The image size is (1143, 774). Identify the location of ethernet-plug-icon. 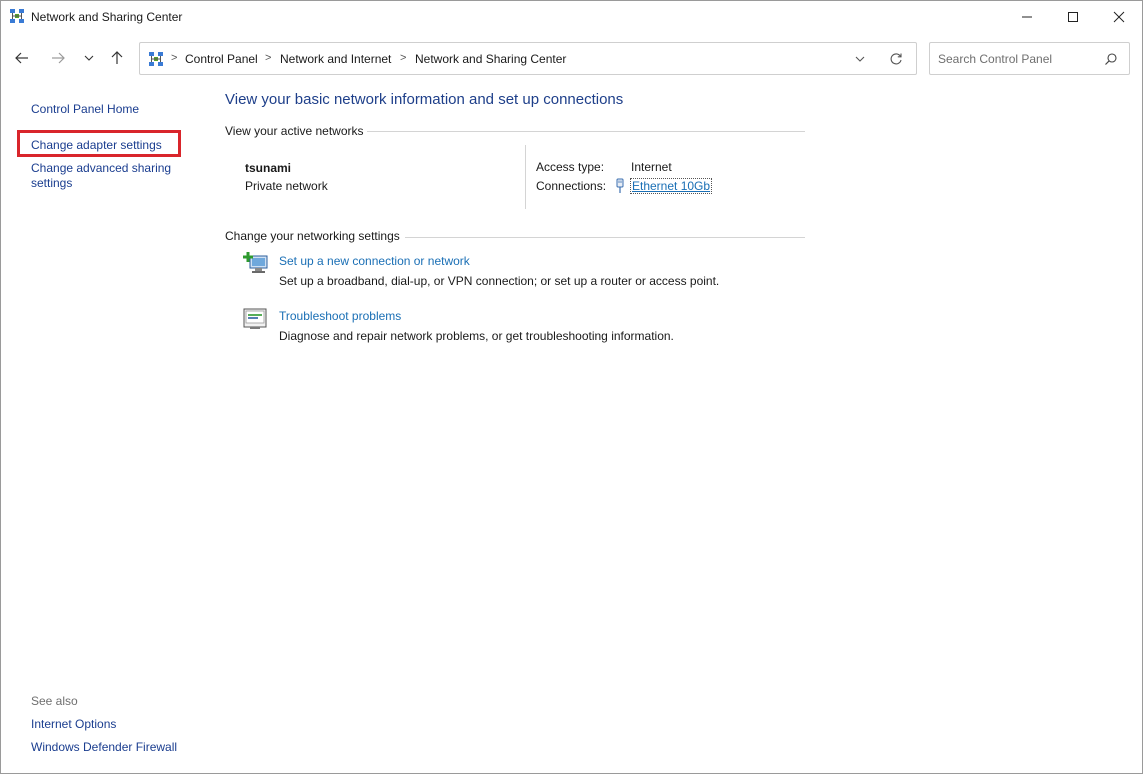
(620, 186).